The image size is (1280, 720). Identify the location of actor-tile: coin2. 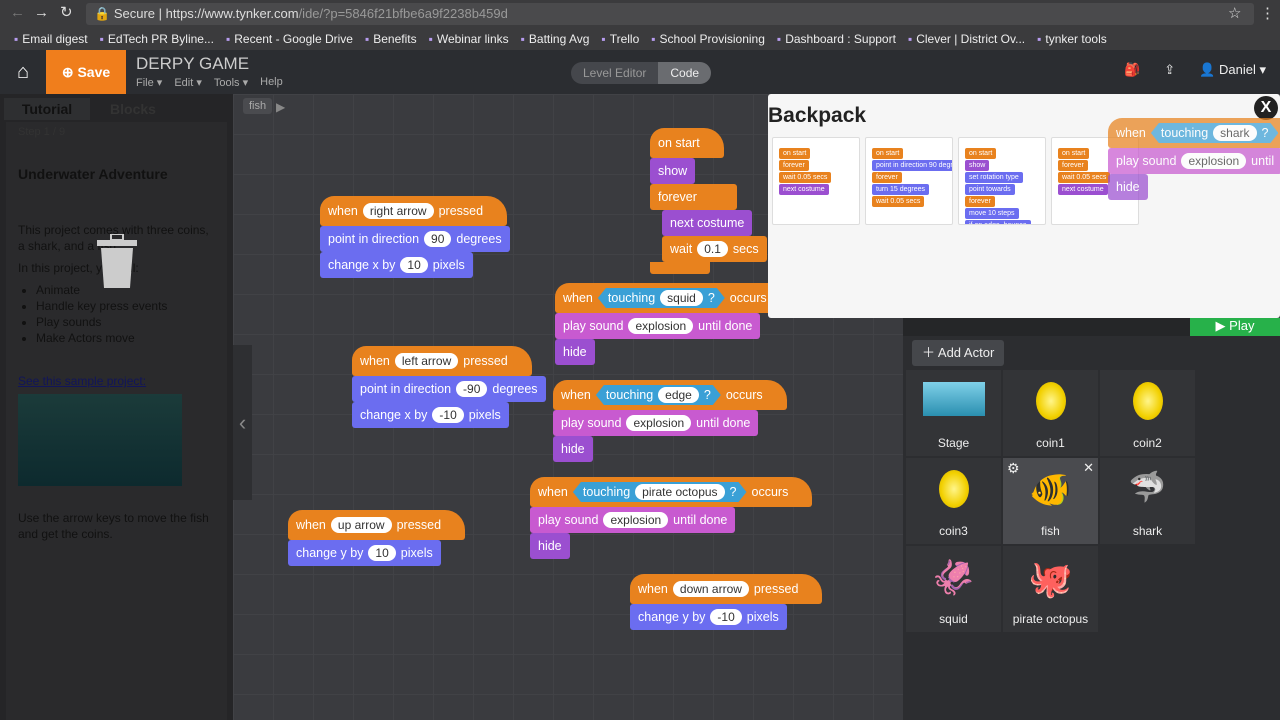
(1147, 413).